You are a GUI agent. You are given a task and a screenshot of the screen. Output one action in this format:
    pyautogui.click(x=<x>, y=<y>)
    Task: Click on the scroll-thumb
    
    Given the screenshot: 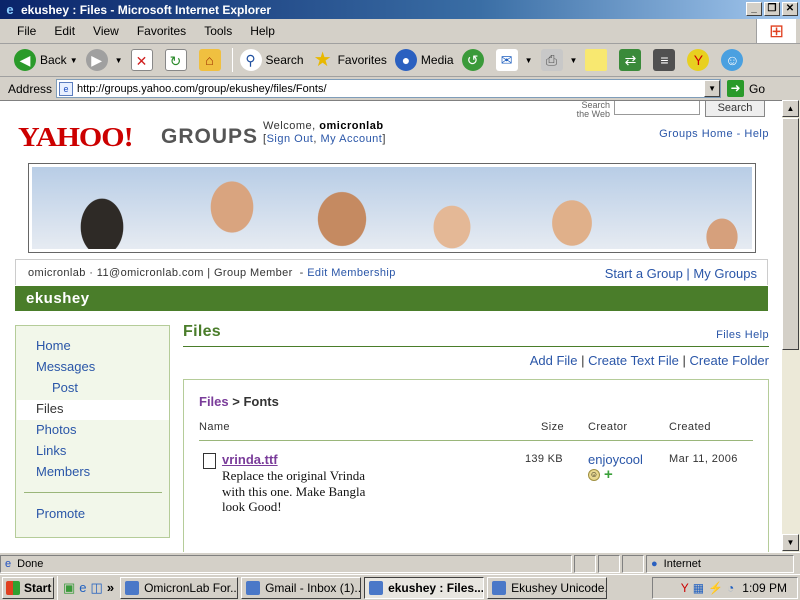 What is the action you would take?
    pyautogui.click(x=790, y=234)
    